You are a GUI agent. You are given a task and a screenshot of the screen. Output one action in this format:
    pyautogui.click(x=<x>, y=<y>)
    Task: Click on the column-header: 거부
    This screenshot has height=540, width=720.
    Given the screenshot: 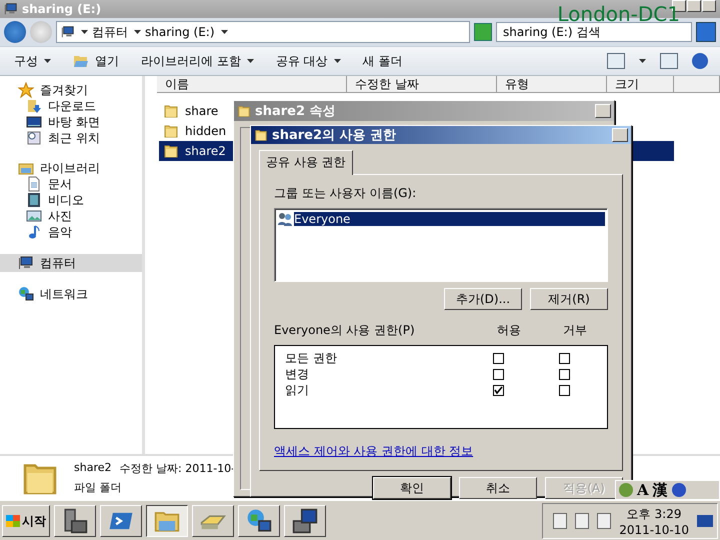 What is the action you would take?
    pyautogui.click(x=575, y=331)
    